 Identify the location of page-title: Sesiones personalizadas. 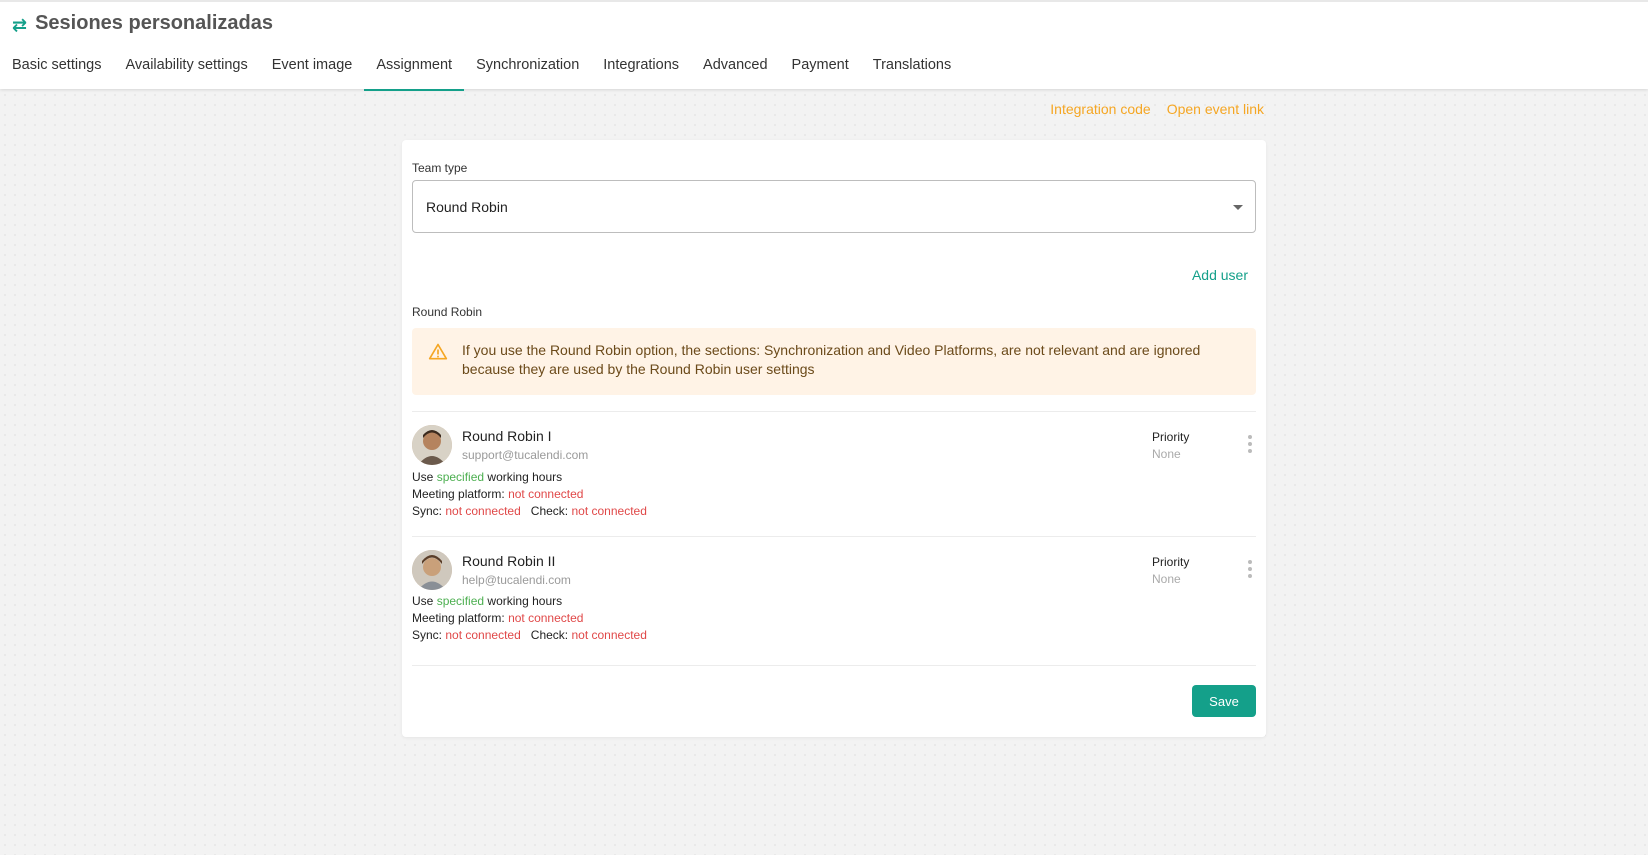
(154, 23).